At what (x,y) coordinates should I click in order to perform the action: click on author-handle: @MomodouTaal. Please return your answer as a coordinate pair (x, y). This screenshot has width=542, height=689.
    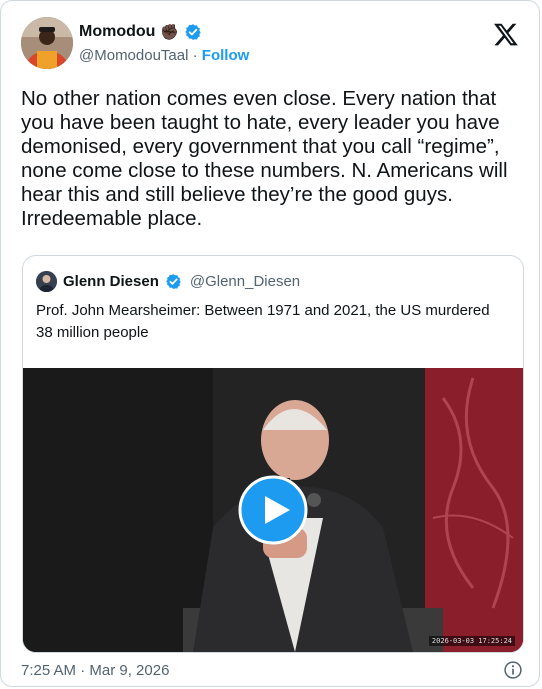
    Looking at the image, I should click on (133, 55).